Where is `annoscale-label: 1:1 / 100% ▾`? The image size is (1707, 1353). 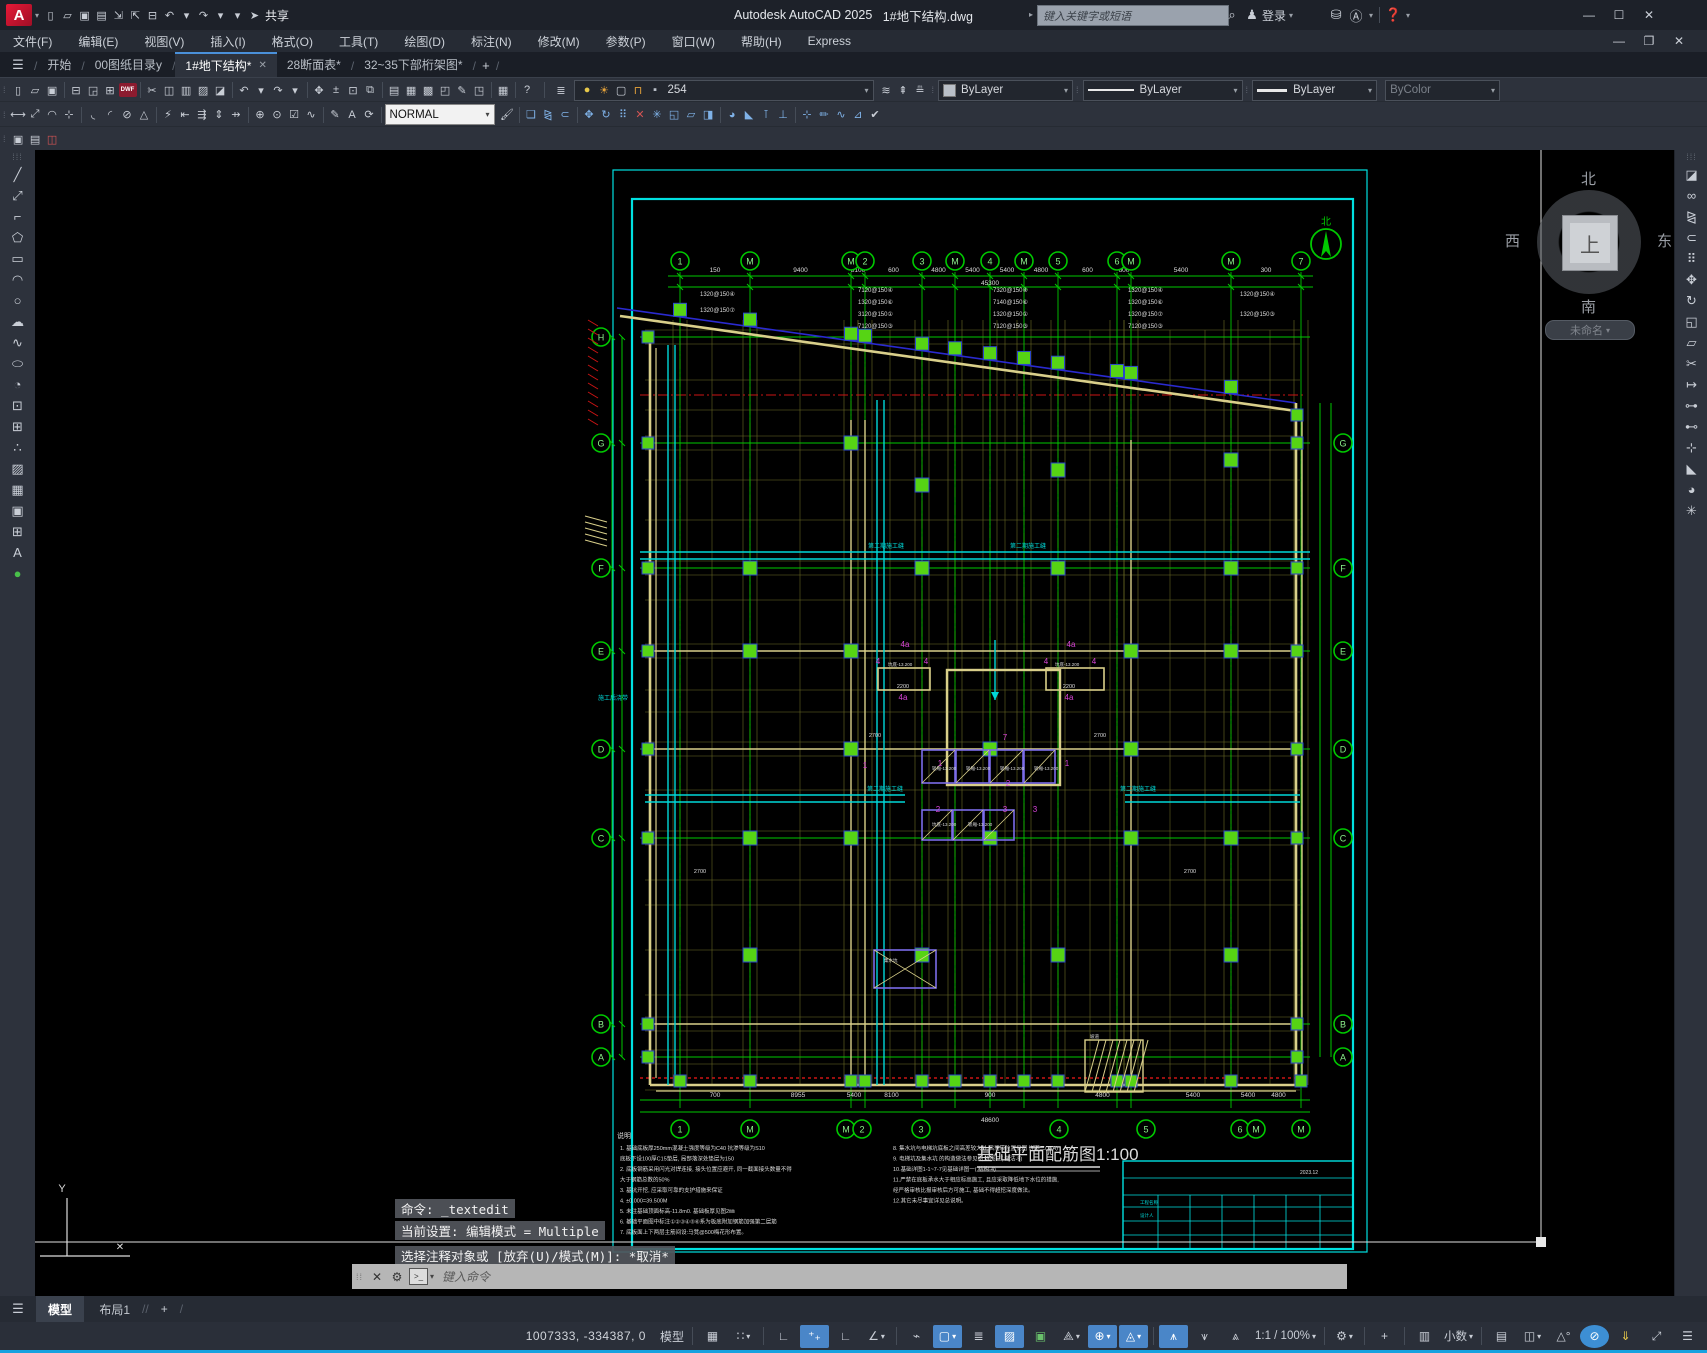
annoscale-label: 1:1 / 100% ▾ is located at coordinates (1285, 1336).